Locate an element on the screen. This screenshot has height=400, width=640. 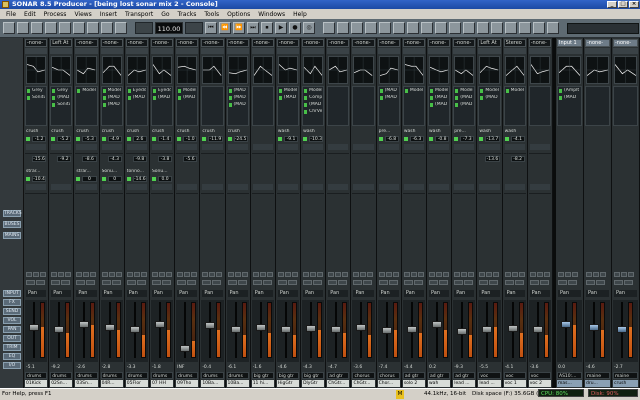
menu-item-go: Go is located at coordinates (165, 14).